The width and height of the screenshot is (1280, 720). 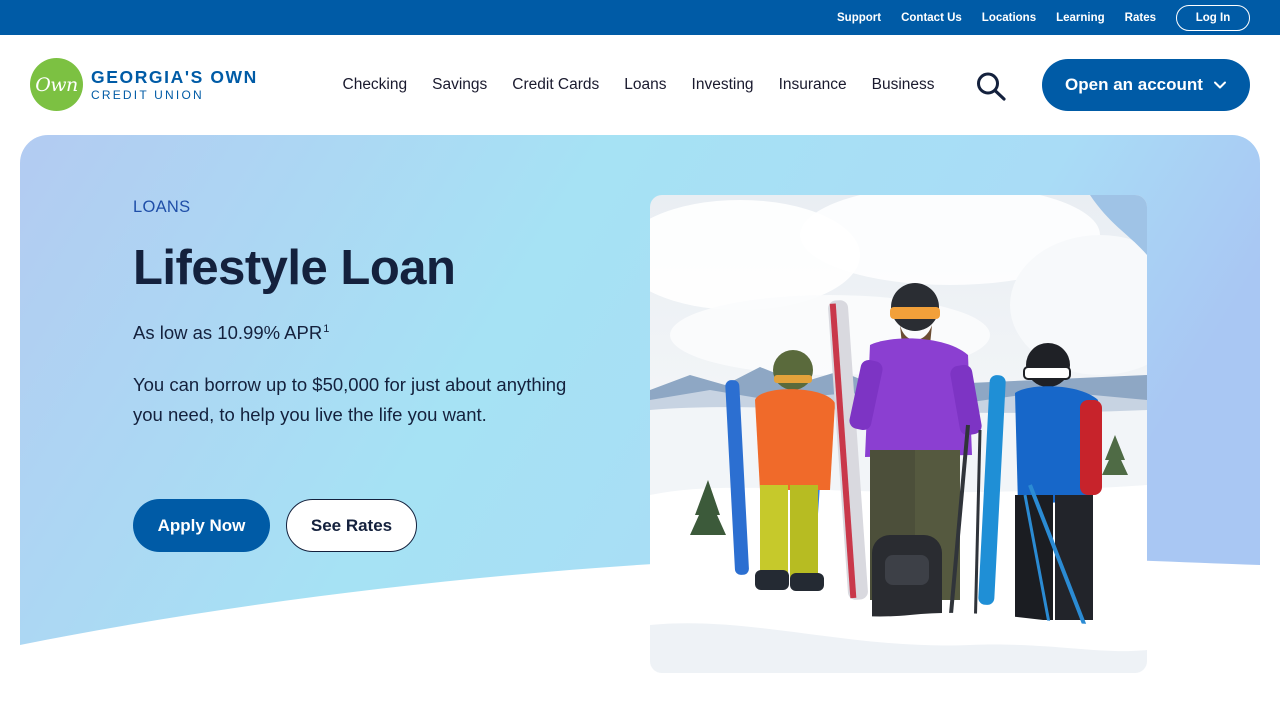 I want to click on open-account-label: Open an account, so click(x=1134, y=84).